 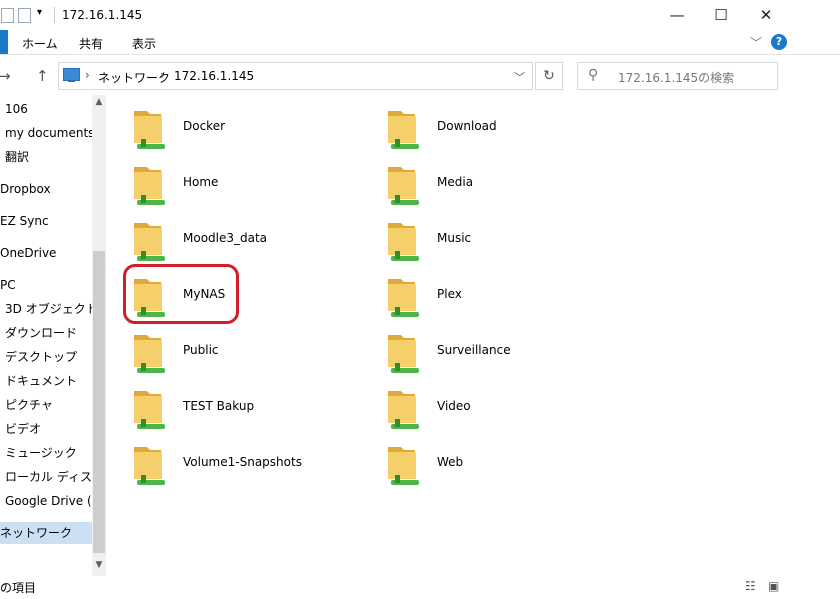 I want to click on sidebar-item-network: ネットワーク, so click(x=46, y=533).